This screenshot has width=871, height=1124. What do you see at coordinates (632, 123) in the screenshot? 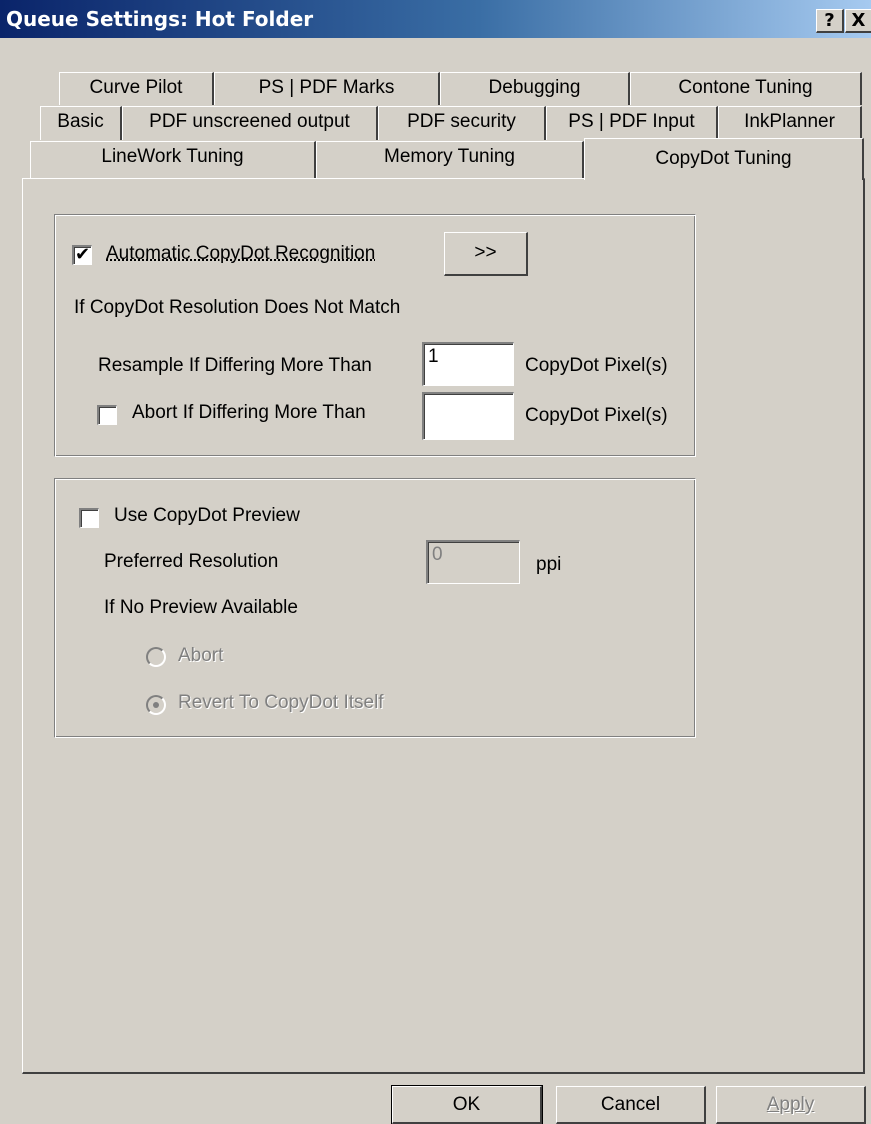
I see `tab-ps-pdf-input: PS | PDF Input` at bounding box center [632, 123].